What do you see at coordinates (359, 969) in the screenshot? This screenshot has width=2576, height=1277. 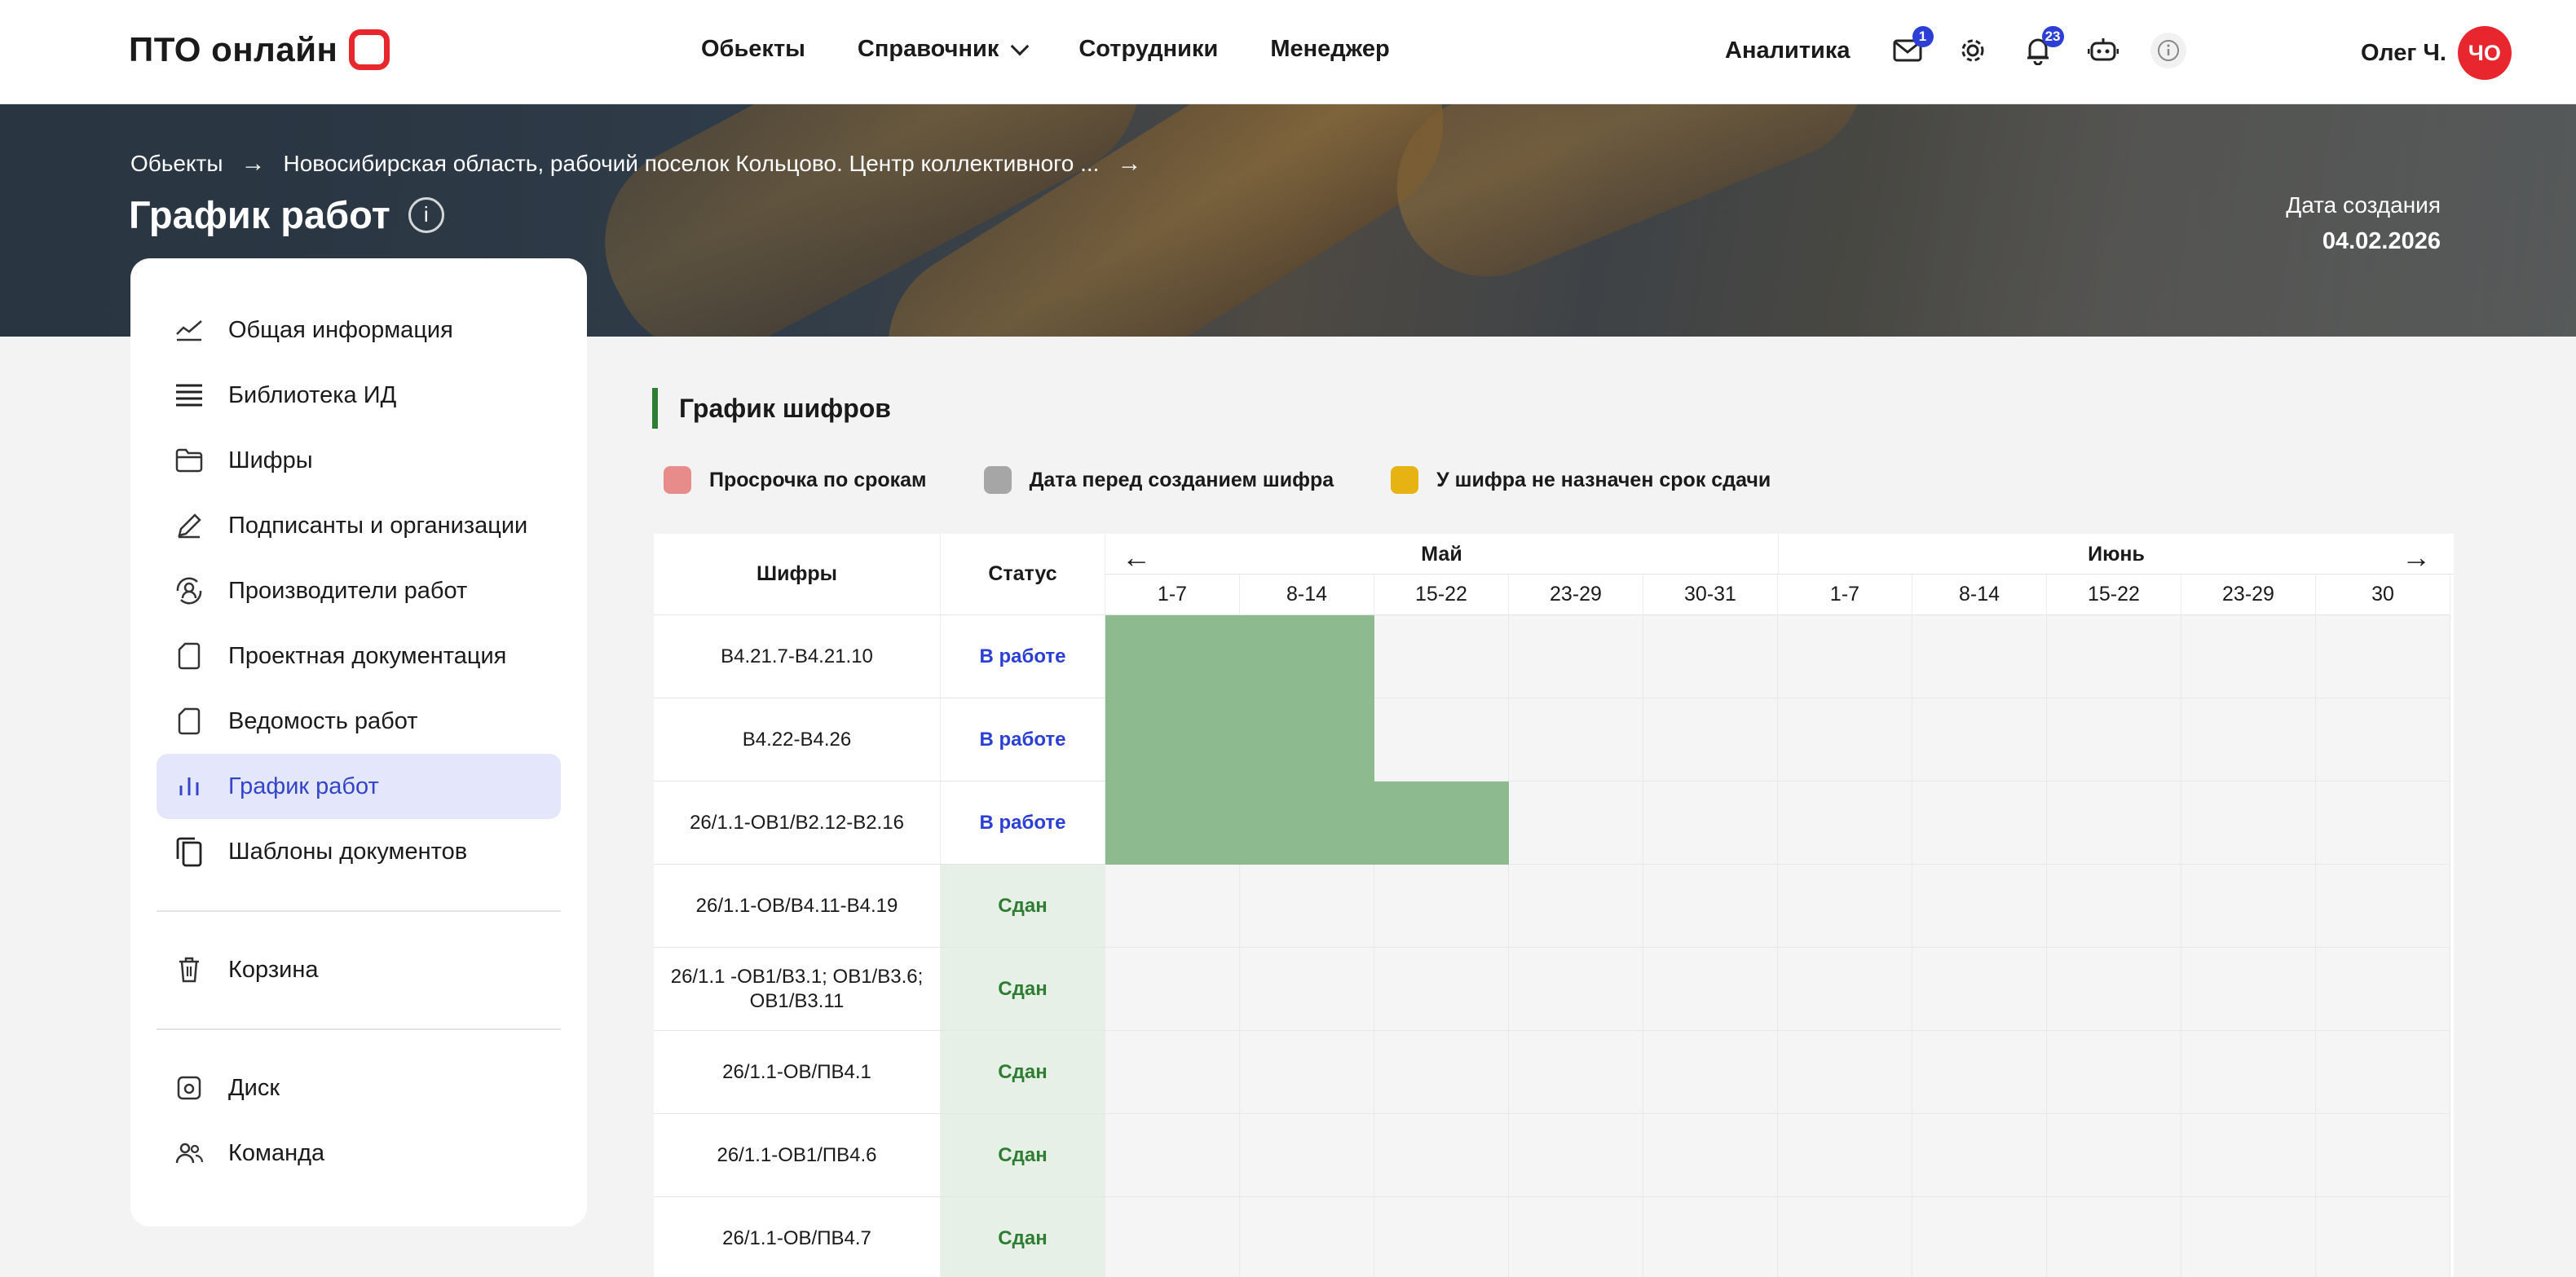 I see `sidebar-item-trash: Корзина` at bounding box center [359, 969].